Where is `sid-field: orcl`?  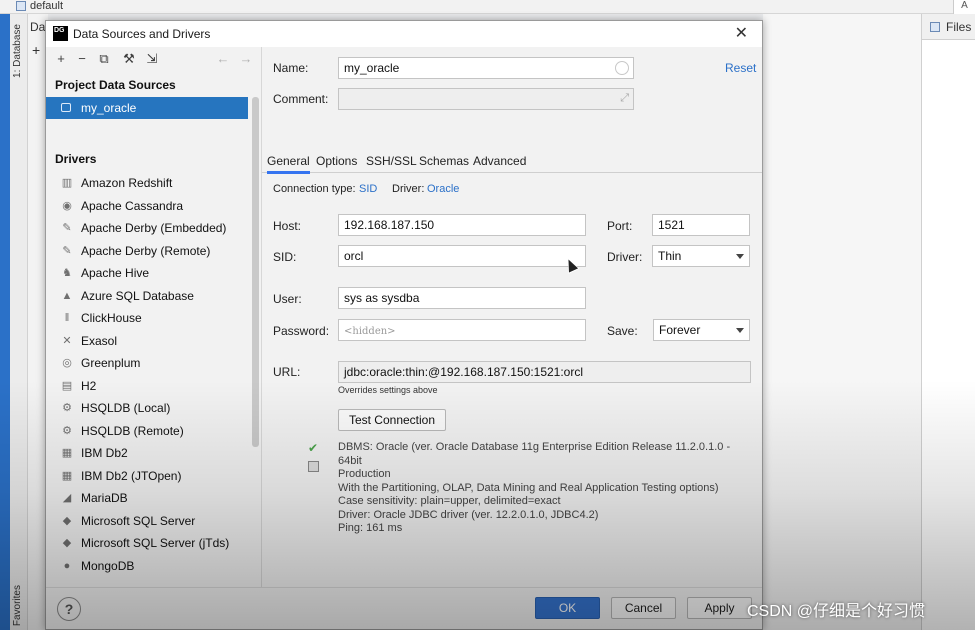 sid-field: orcl is located at coordinates (462, 256).